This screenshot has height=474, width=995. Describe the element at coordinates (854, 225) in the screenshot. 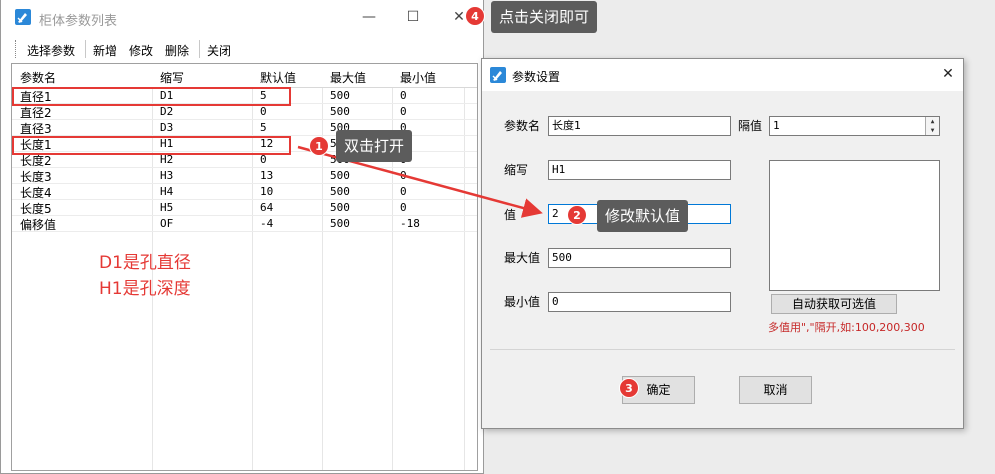

I see `options-listbox` at that location.